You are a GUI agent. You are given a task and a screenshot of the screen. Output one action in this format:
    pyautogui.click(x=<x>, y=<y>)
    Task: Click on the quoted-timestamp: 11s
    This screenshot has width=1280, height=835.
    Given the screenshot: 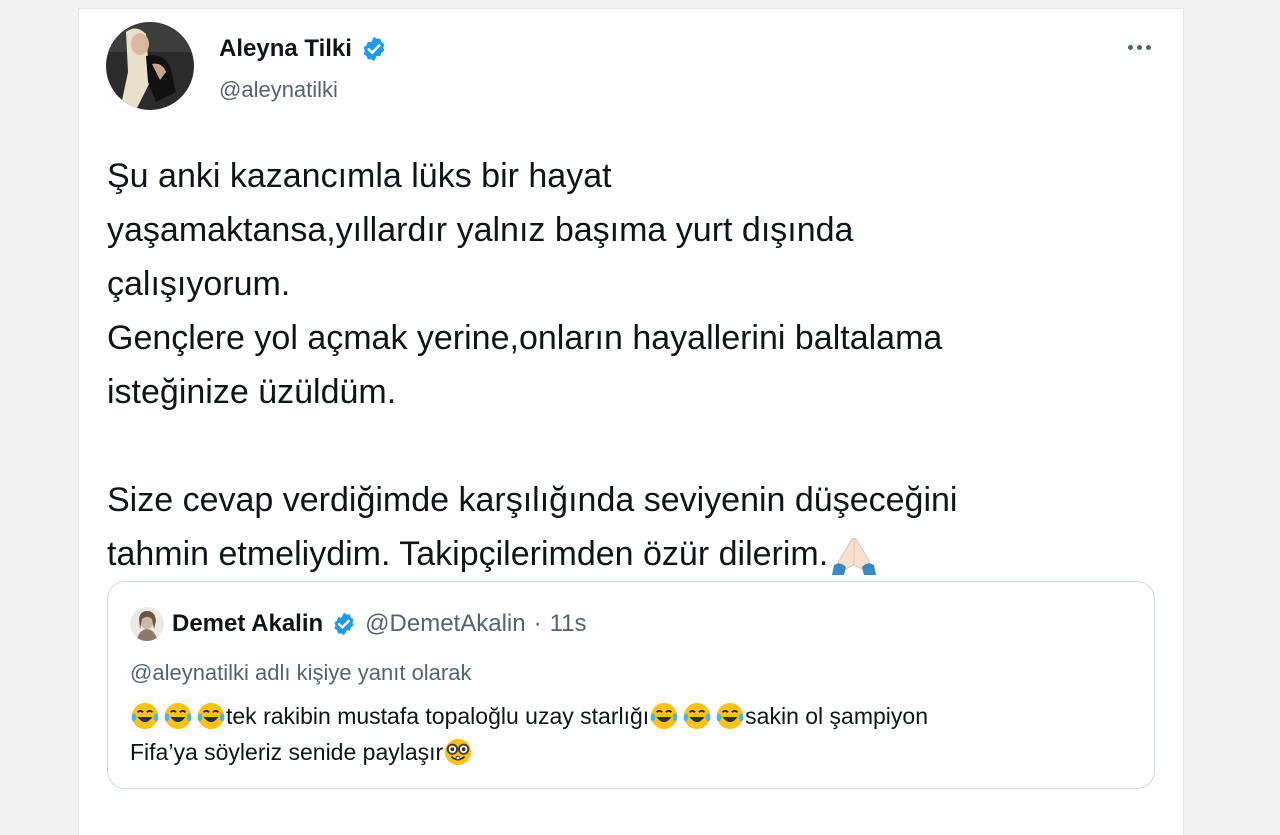 What is the action you would take?
    pyautogui.click(x=568, y=624)
    